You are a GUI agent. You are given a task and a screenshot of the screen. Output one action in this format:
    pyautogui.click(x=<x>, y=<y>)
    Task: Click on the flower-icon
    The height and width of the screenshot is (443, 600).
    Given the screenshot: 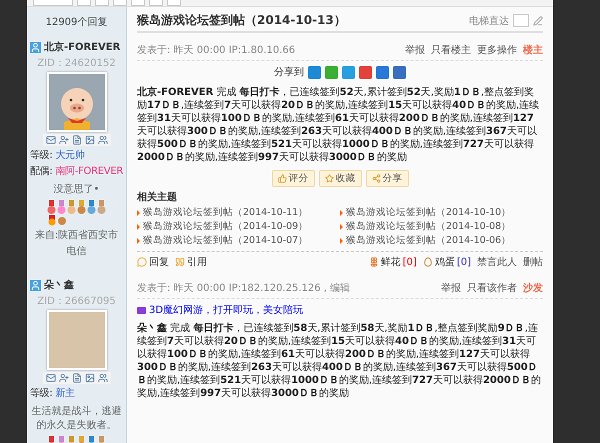 What is the action you would take?
    pyautogui.click(x=373, y=262)
    